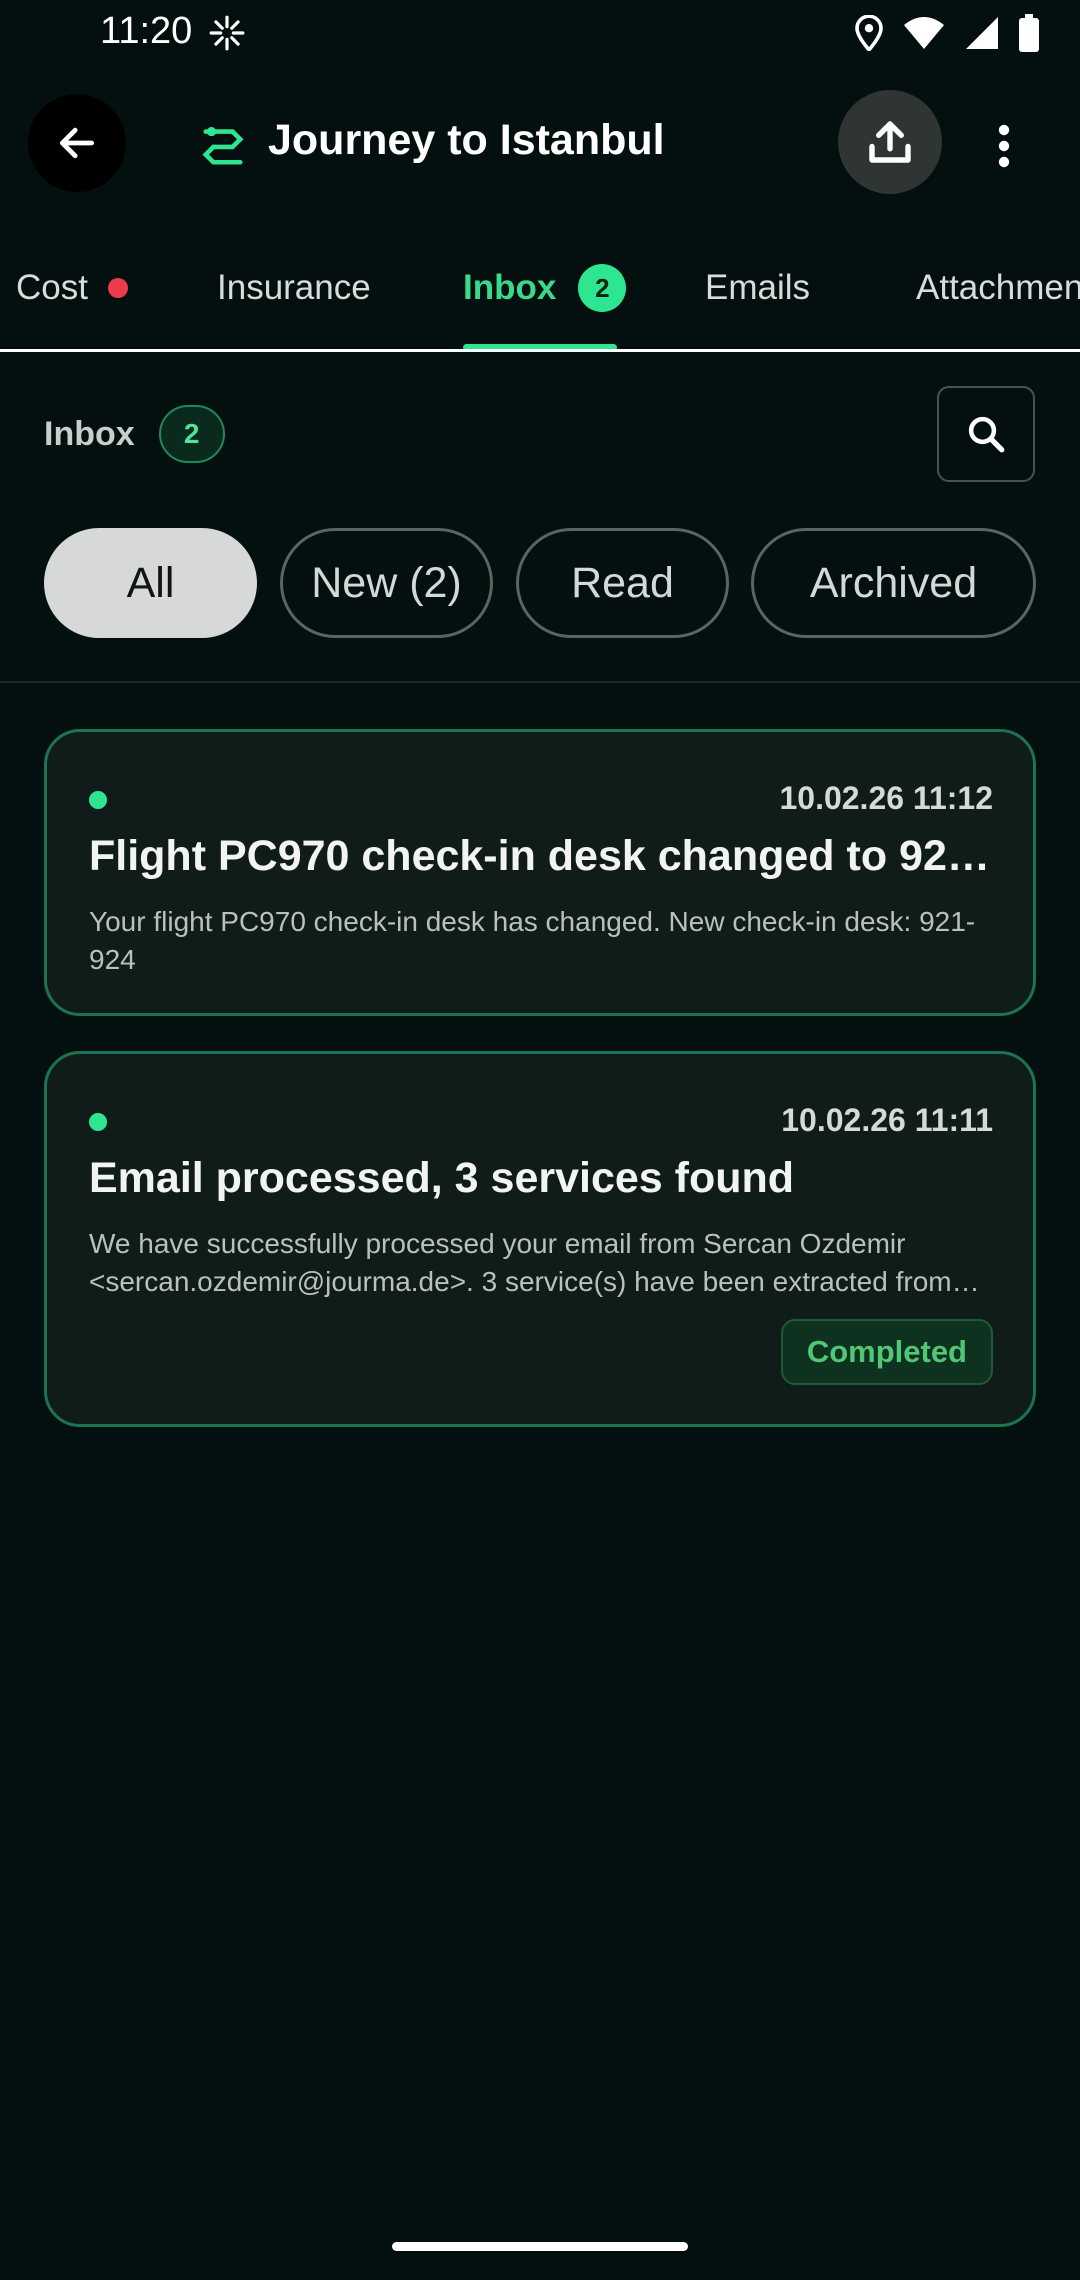 This screenshot has height=2280, width=1080. What do you see at coordinates (540, 33) in the screenshot?
I see `status-bar: 11:20` at bounding box center [540, 33].